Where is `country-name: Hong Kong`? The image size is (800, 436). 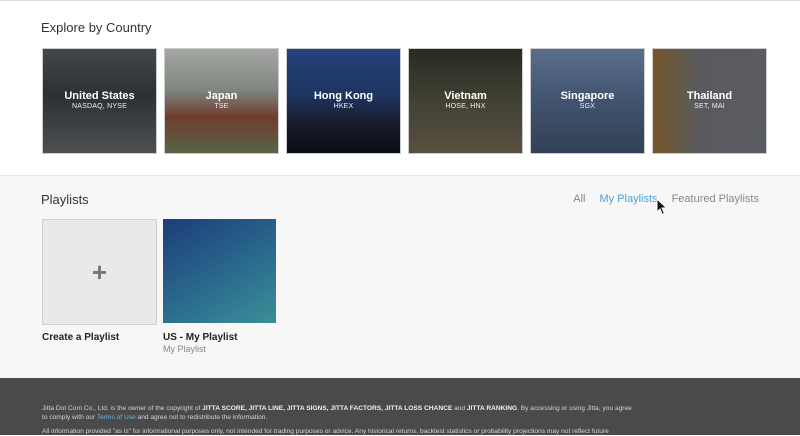
country-name: Hong Kong is located at coordinates (343, 96).